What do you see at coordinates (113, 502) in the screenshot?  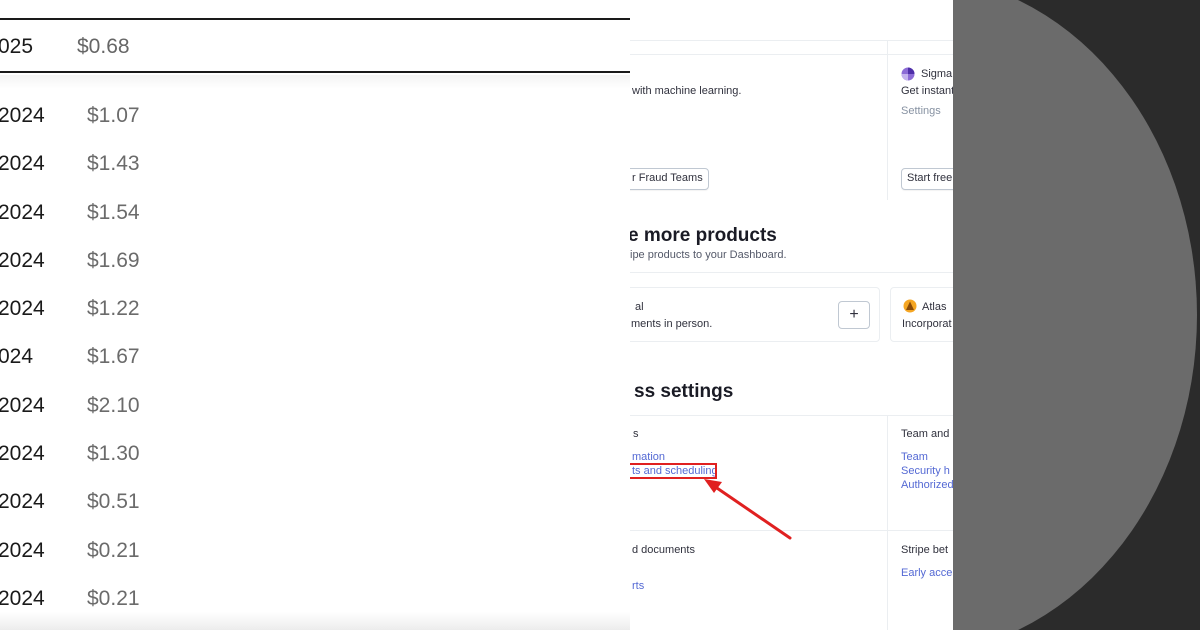 I see `row-price: $0.51` at bounding box center [113, 502].